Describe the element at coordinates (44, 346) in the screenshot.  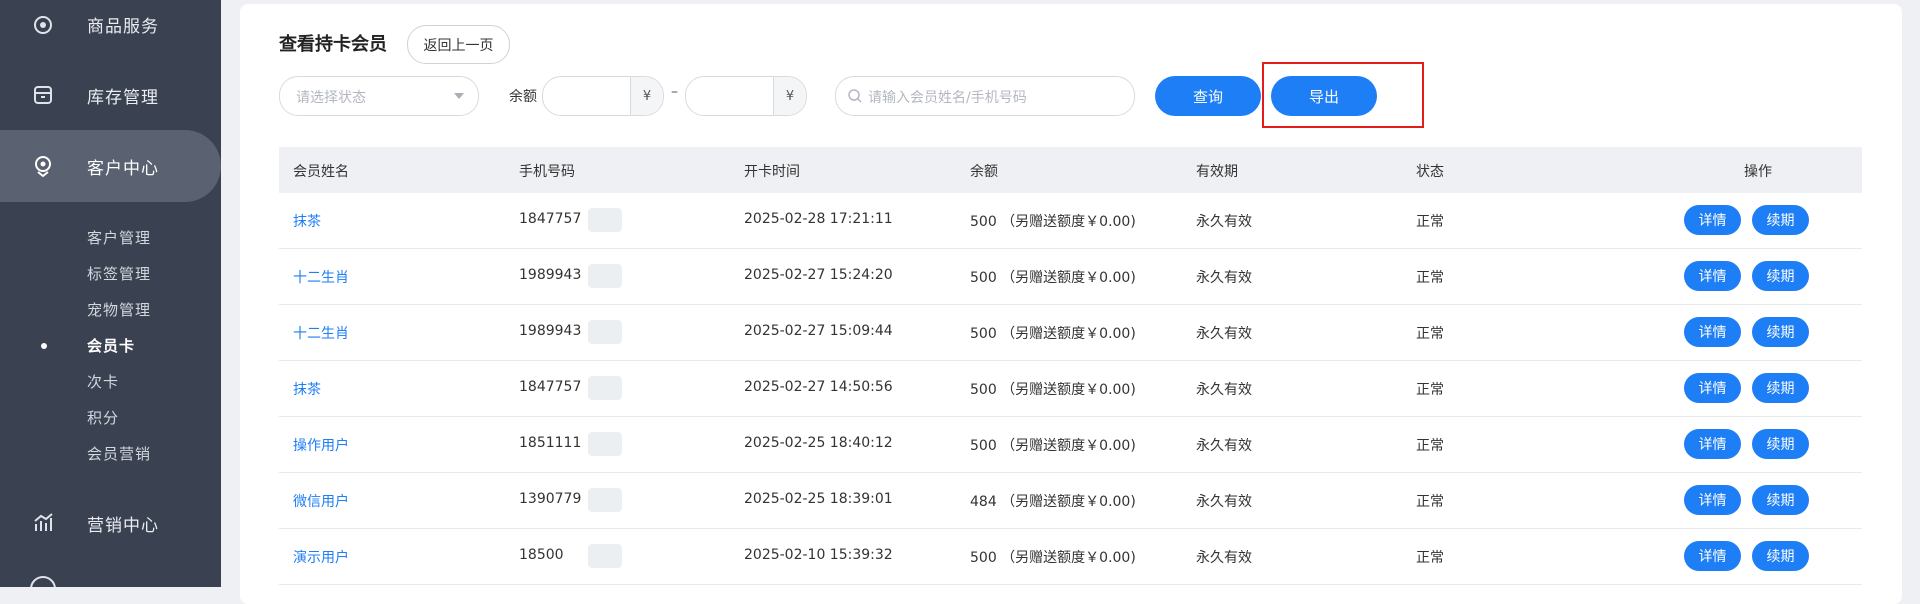
I see `active-dot` at that location.